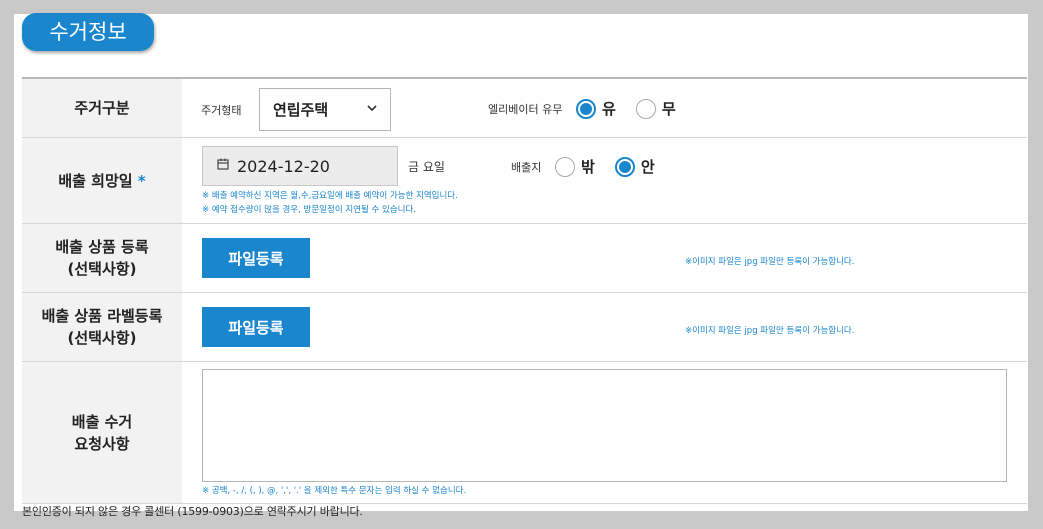 The width and height of the screenshot is (1043, 529). I want to click on elevator-radio-group: 유 무, so click(636, 108).